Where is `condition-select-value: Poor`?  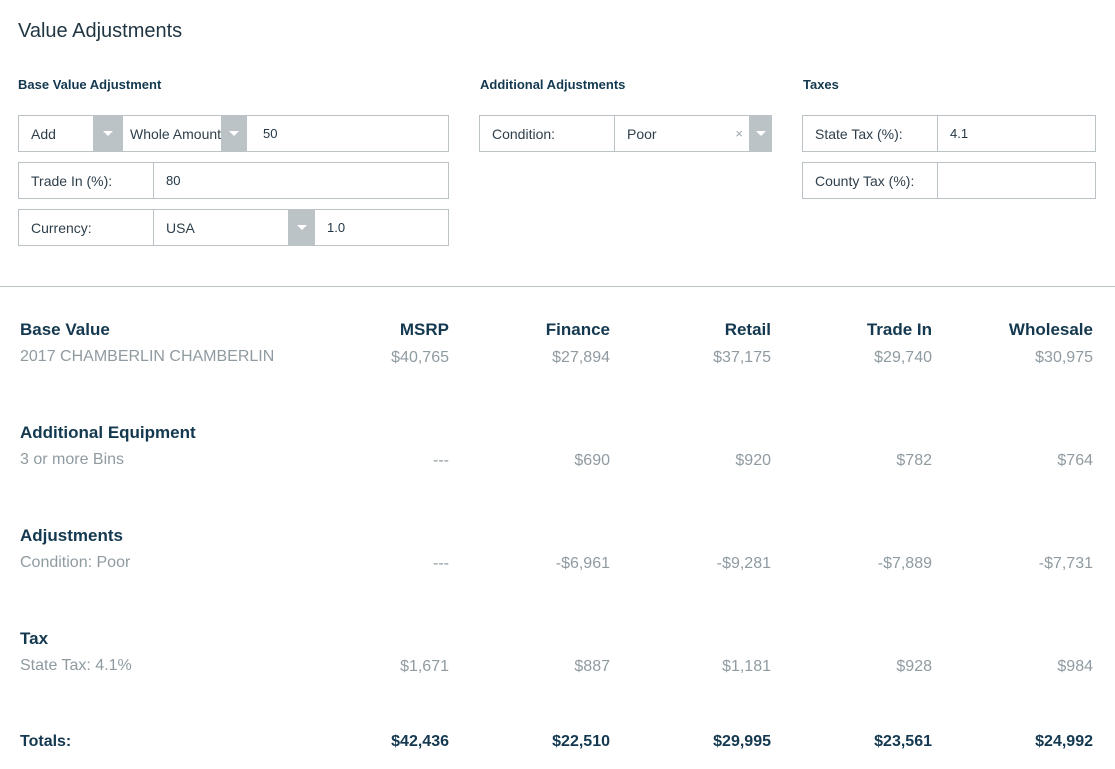
condition-select-value: Poor is located at coordinates (642, 133).